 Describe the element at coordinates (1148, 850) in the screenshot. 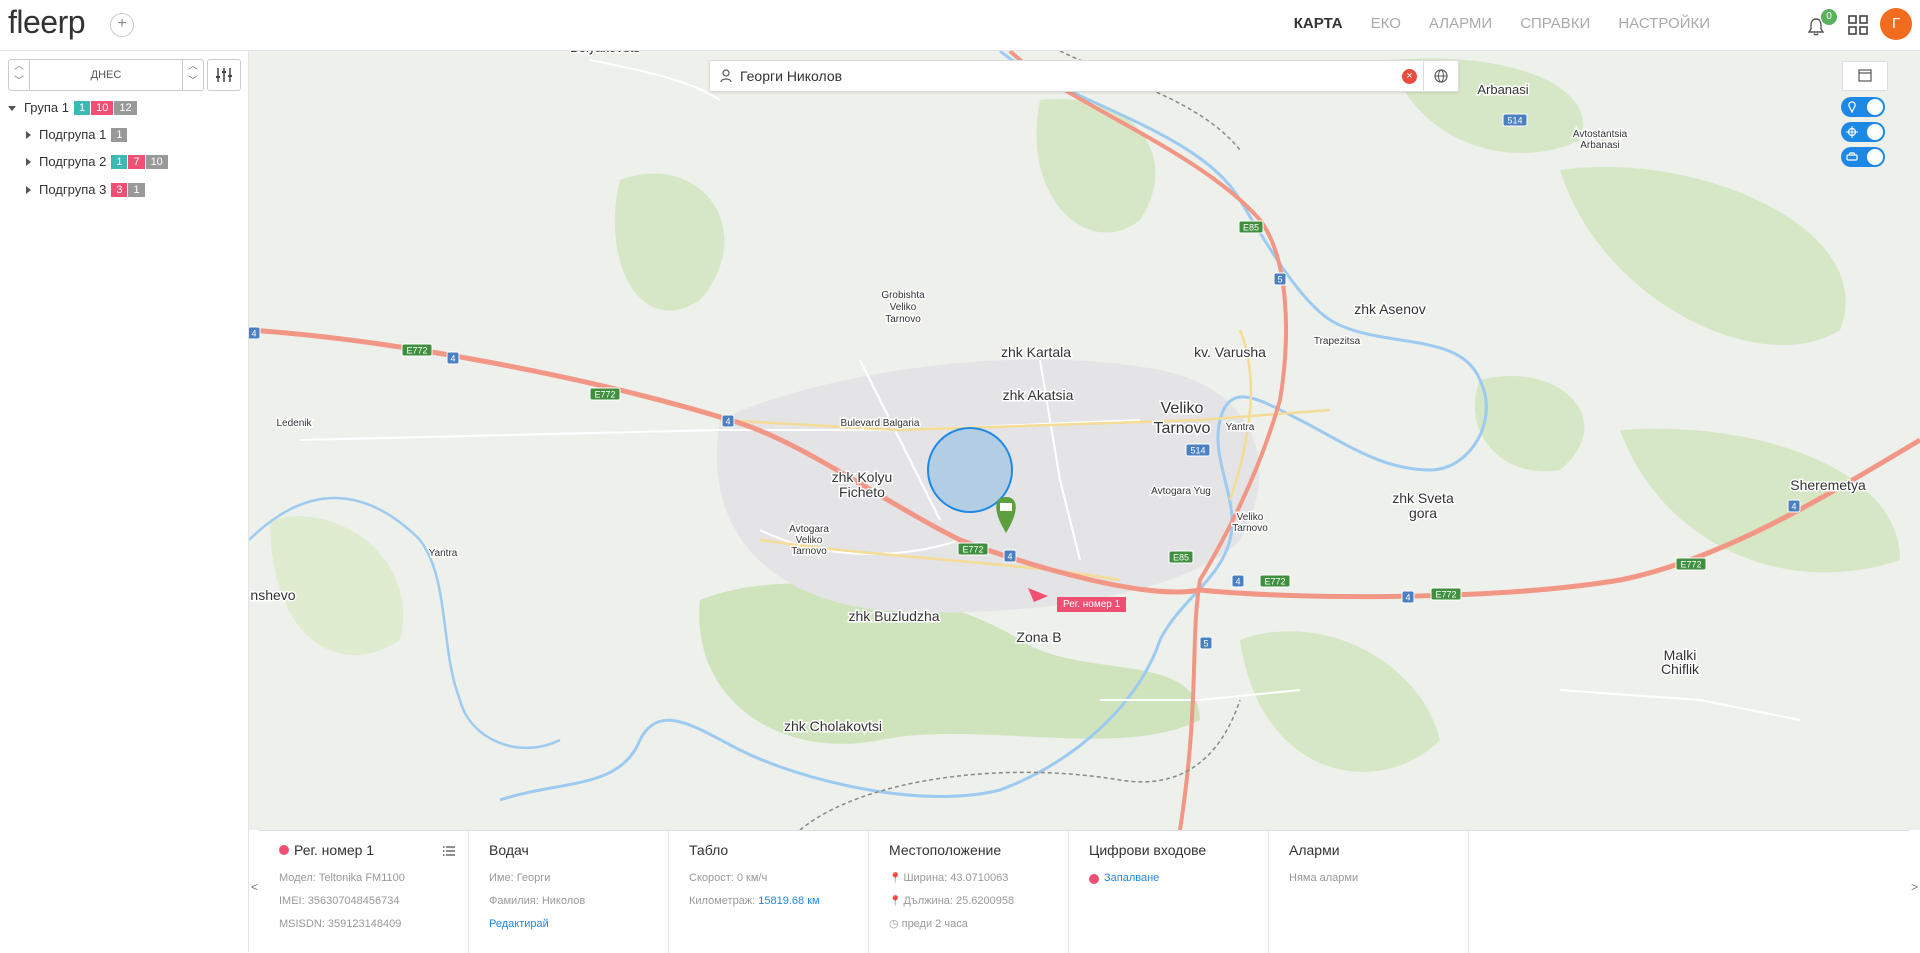

I see `digital-inputs-title: Цифрови входове` at that location.